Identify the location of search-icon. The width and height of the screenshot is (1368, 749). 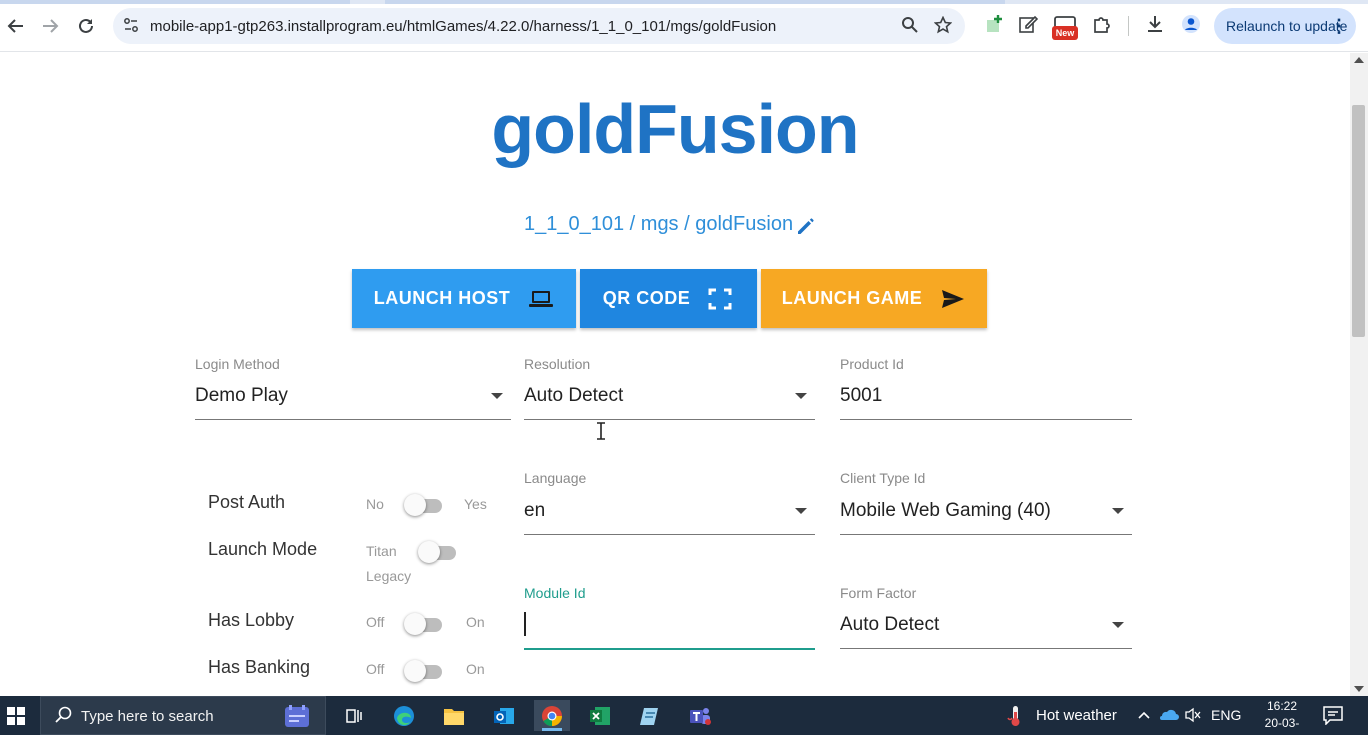
(64, 715).